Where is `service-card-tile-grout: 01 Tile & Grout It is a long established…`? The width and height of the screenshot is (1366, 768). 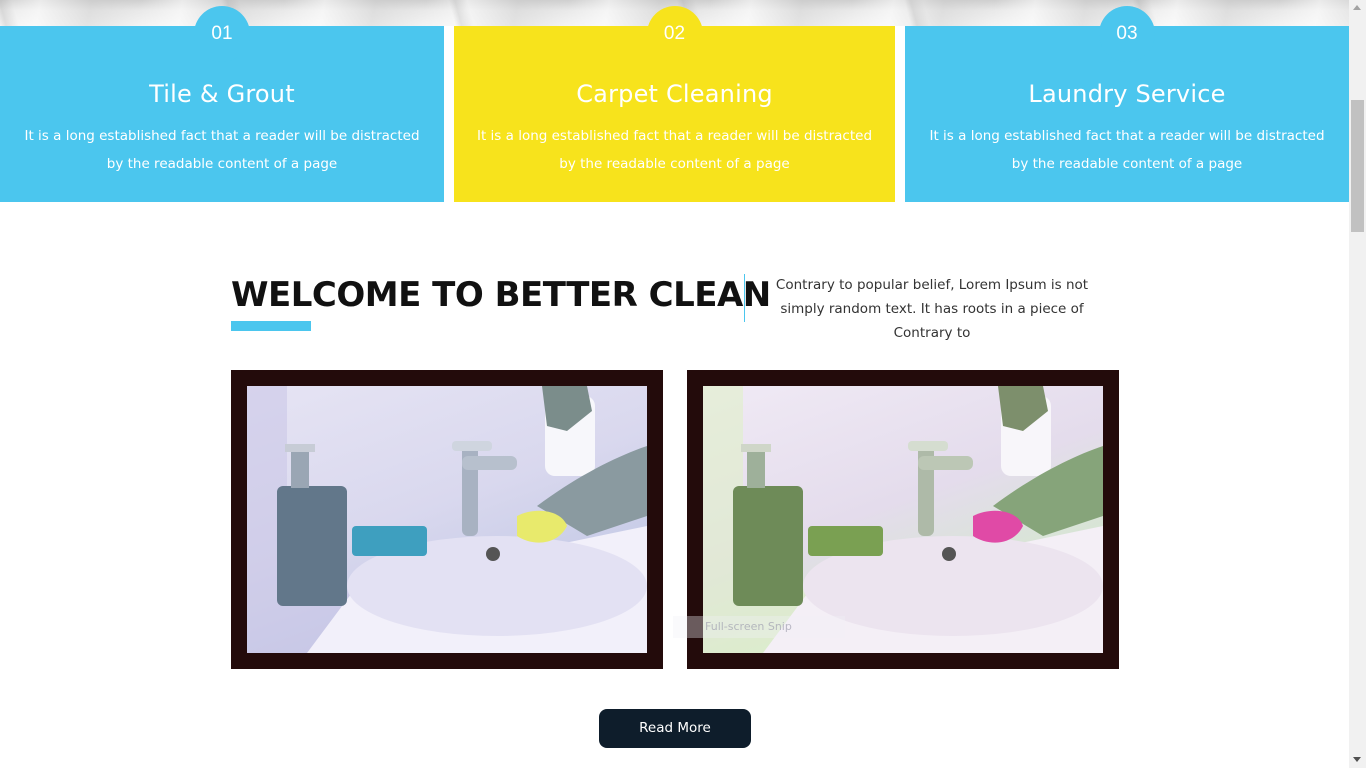 service-card-tile-grout: 01 Tile & Grout It is a long established… is located at coordinates (222, 104).